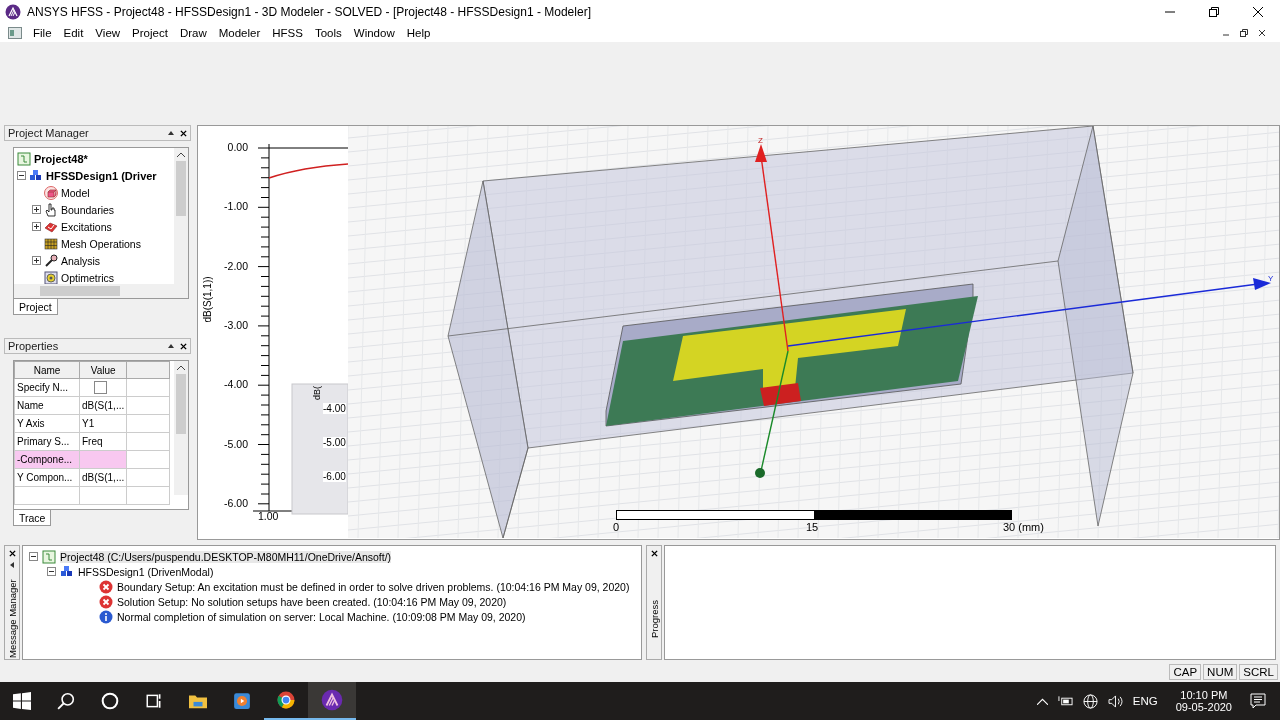  I want to click on tree-item: Excitations, so click(86, 226).